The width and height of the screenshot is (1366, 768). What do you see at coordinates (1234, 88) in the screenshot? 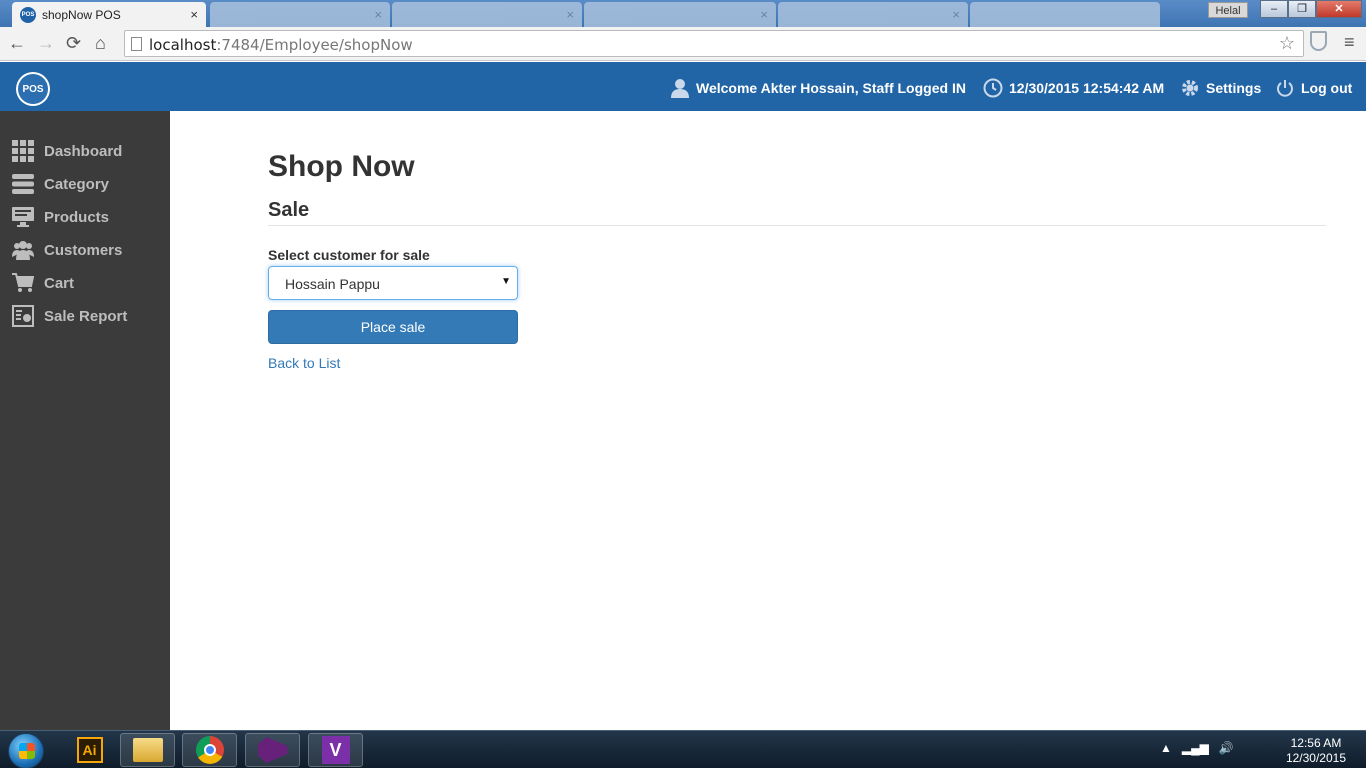
I see `settings-label: Settings` at bounding box center [1234, 88].